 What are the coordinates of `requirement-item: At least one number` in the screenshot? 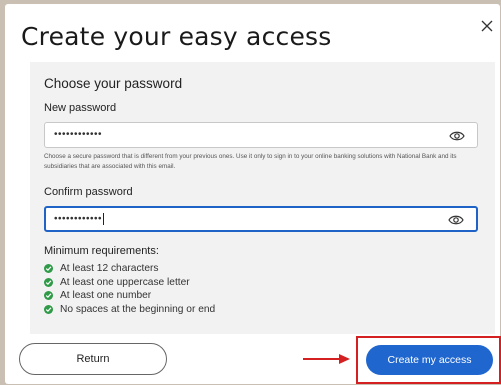 It's located at (129, 296).